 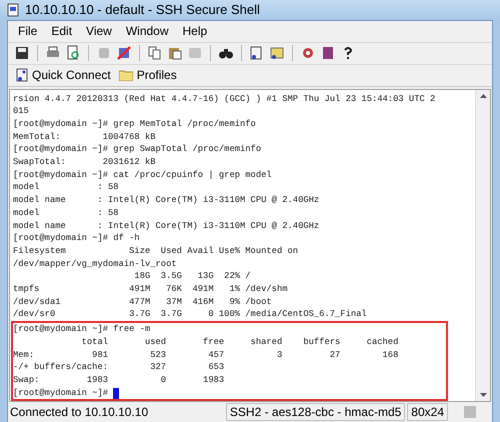 I want to click on terminal-line: -/+ buffers/cache: 327 653, so click(x=118, y=367).